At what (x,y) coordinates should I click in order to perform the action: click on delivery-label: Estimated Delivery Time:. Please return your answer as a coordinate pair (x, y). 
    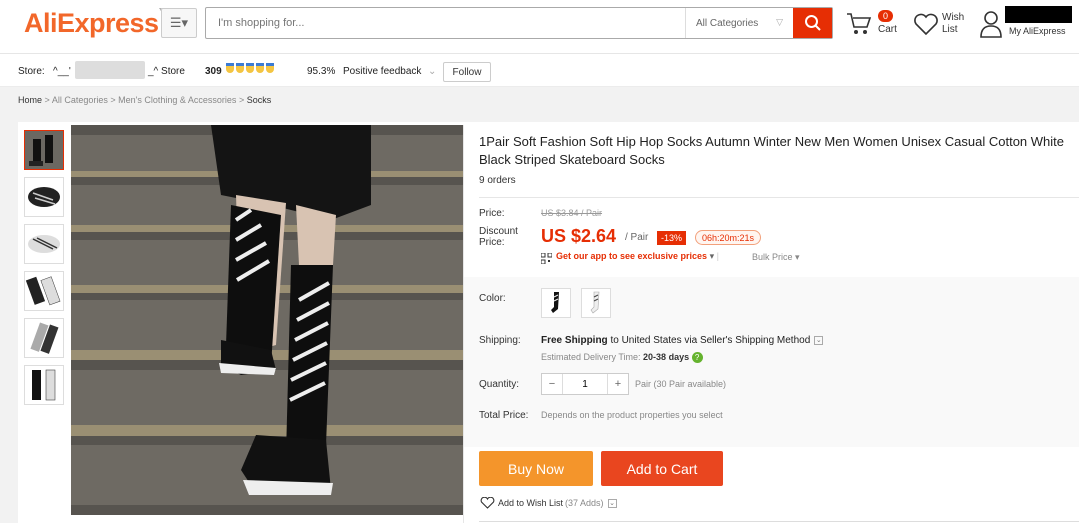
    Looking at the image, I should click on (591, 357).